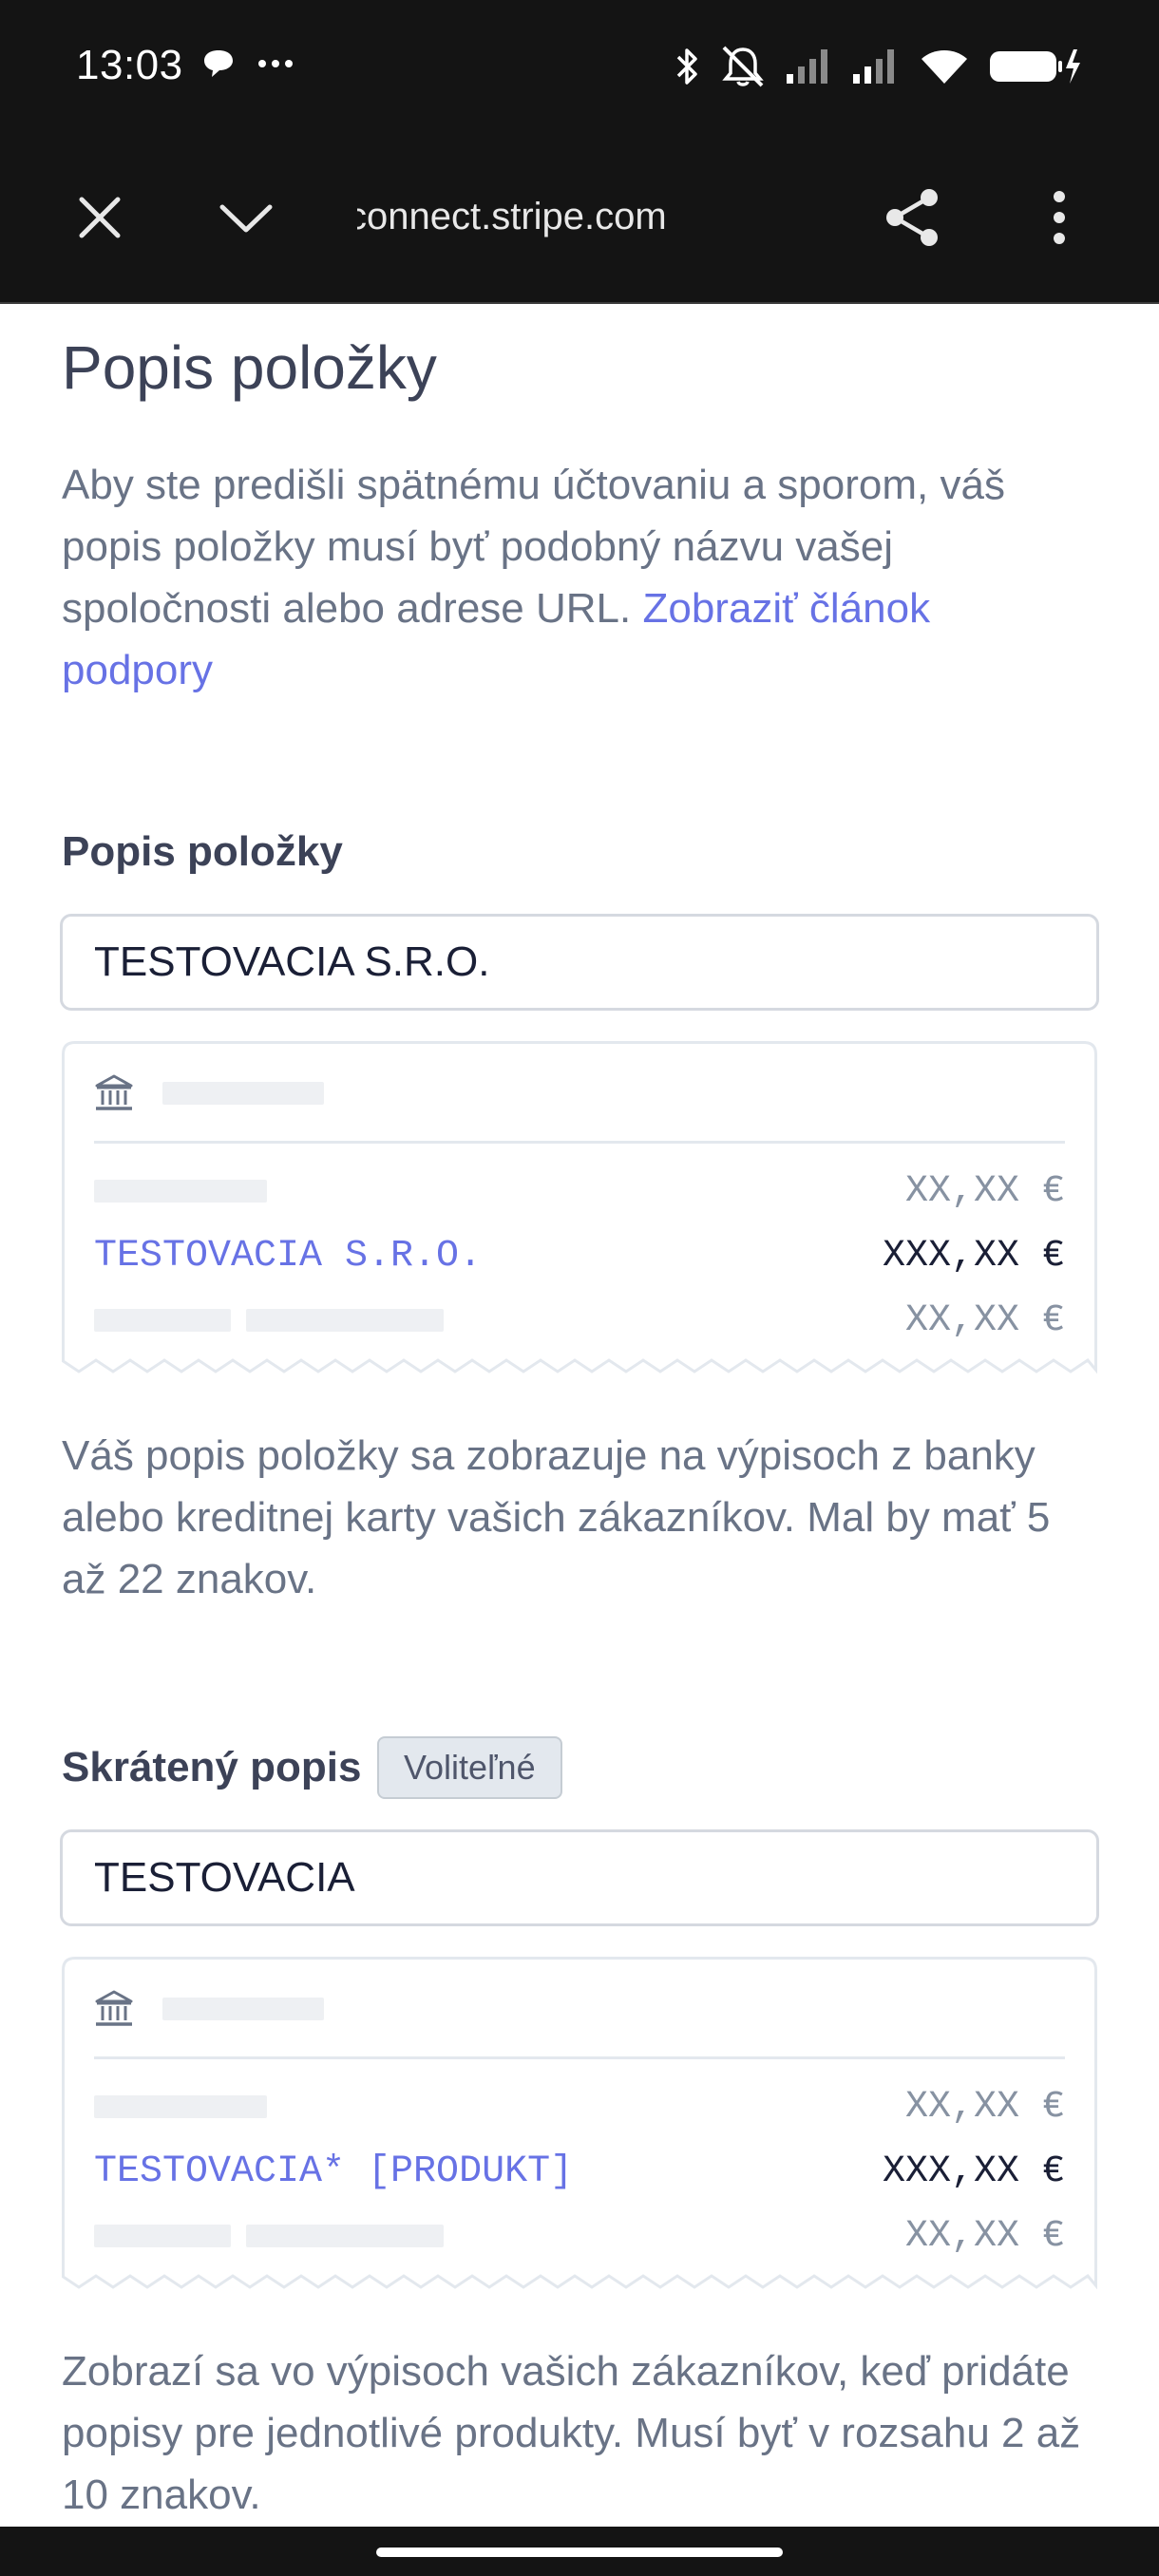 The height and width of the screenshot is (2576, 1159). What do you see at coordinates (247, 63) in the screenshot?
I see `status-left-icons` at bounding box center [247, 63].